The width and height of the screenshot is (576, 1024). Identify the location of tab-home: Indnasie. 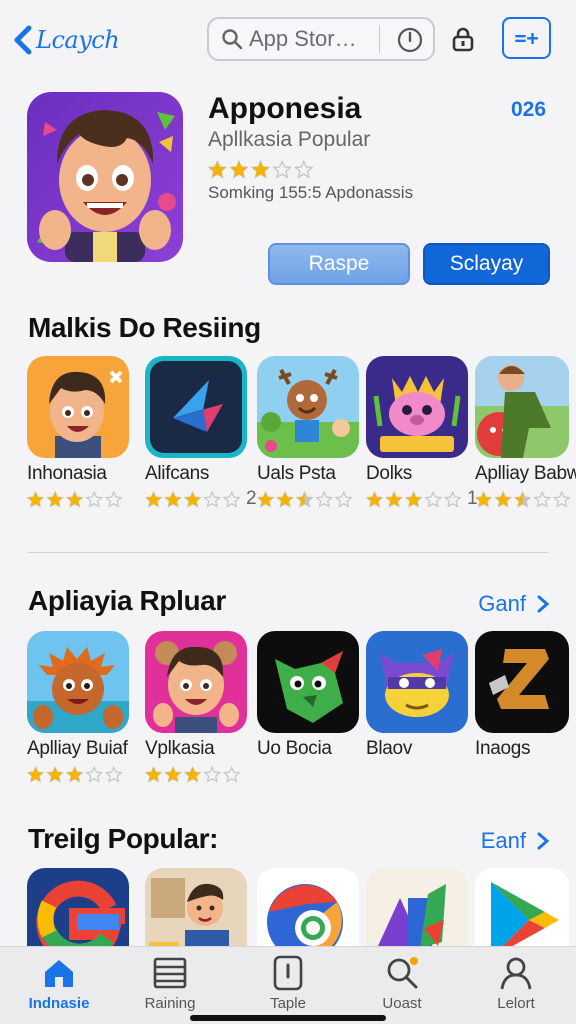
(59, 983).